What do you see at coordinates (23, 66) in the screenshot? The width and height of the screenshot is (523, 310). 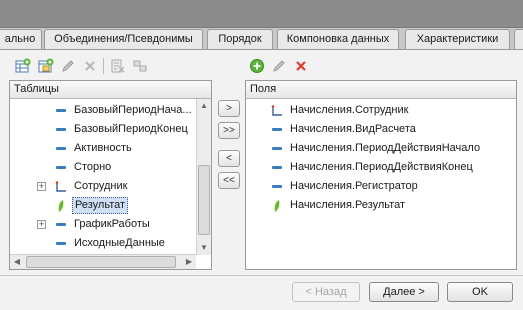 I see `add-table-icon` at bounding box center [23, 66].